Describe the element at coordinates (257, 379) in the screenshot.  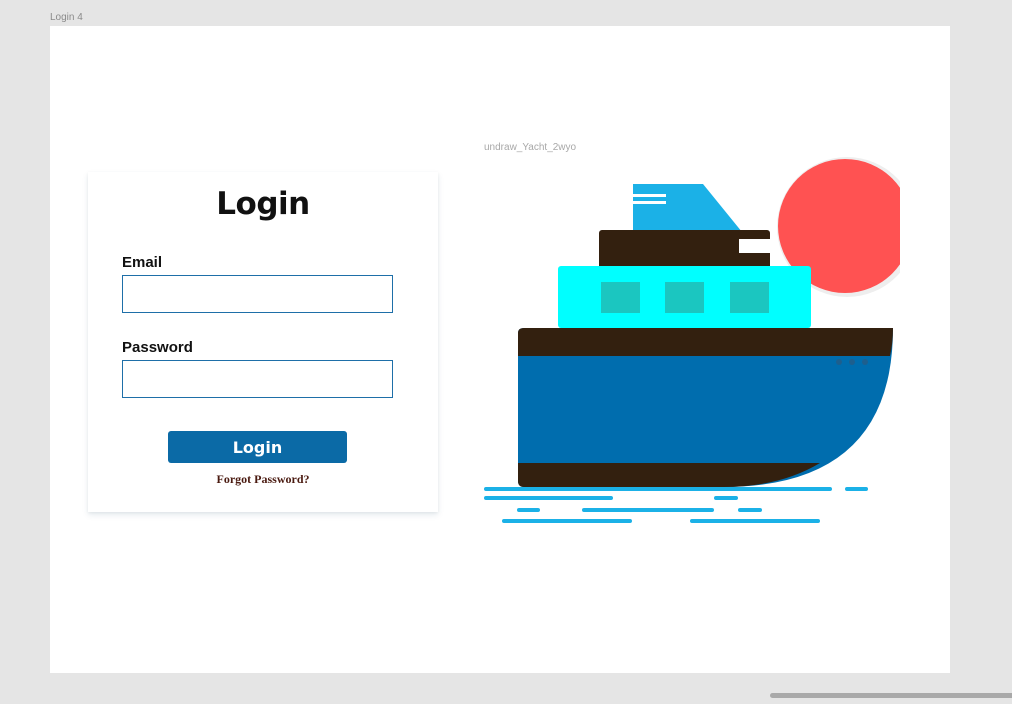
I see `password-input` at that location.